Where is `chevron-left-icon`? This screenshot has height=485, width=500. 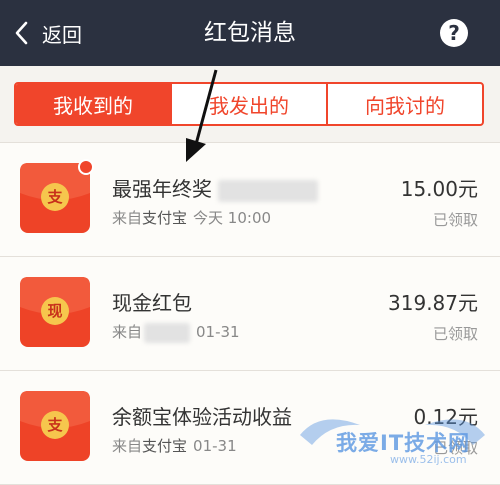
chevron-left-icon is located at coordinates (26, 33).